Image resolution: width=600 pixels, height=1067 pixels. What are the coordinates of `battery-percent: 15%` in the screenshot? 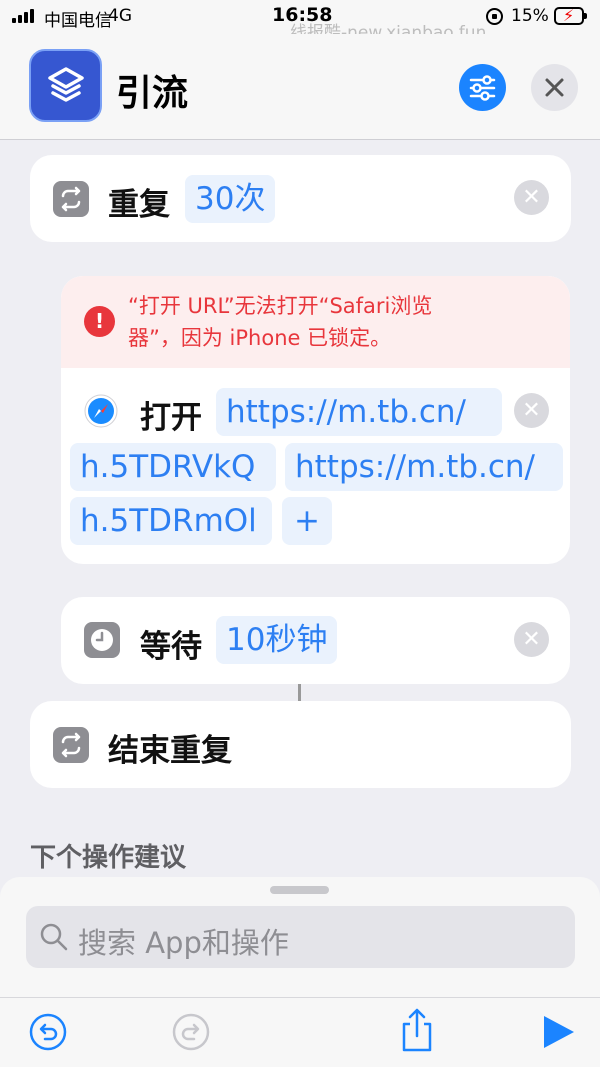 It's located at (530, 16).